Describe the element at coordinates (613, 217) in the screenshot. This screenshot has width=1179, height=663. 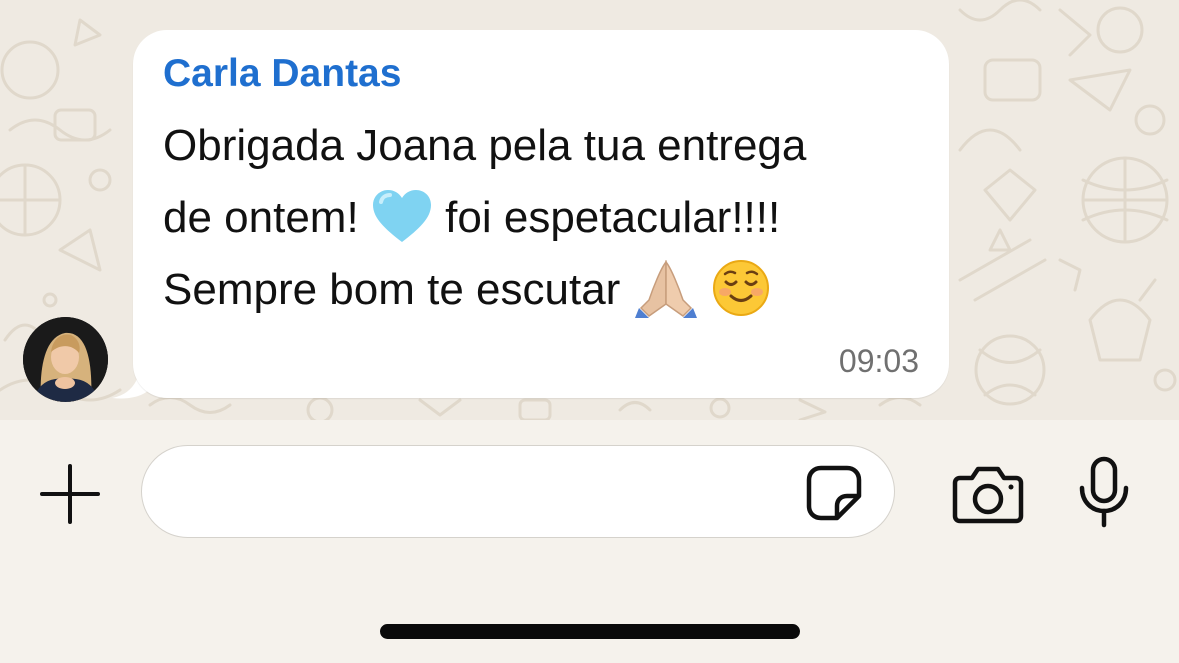
I see `message-text-segment: foi espetacular!!!!` at that location.